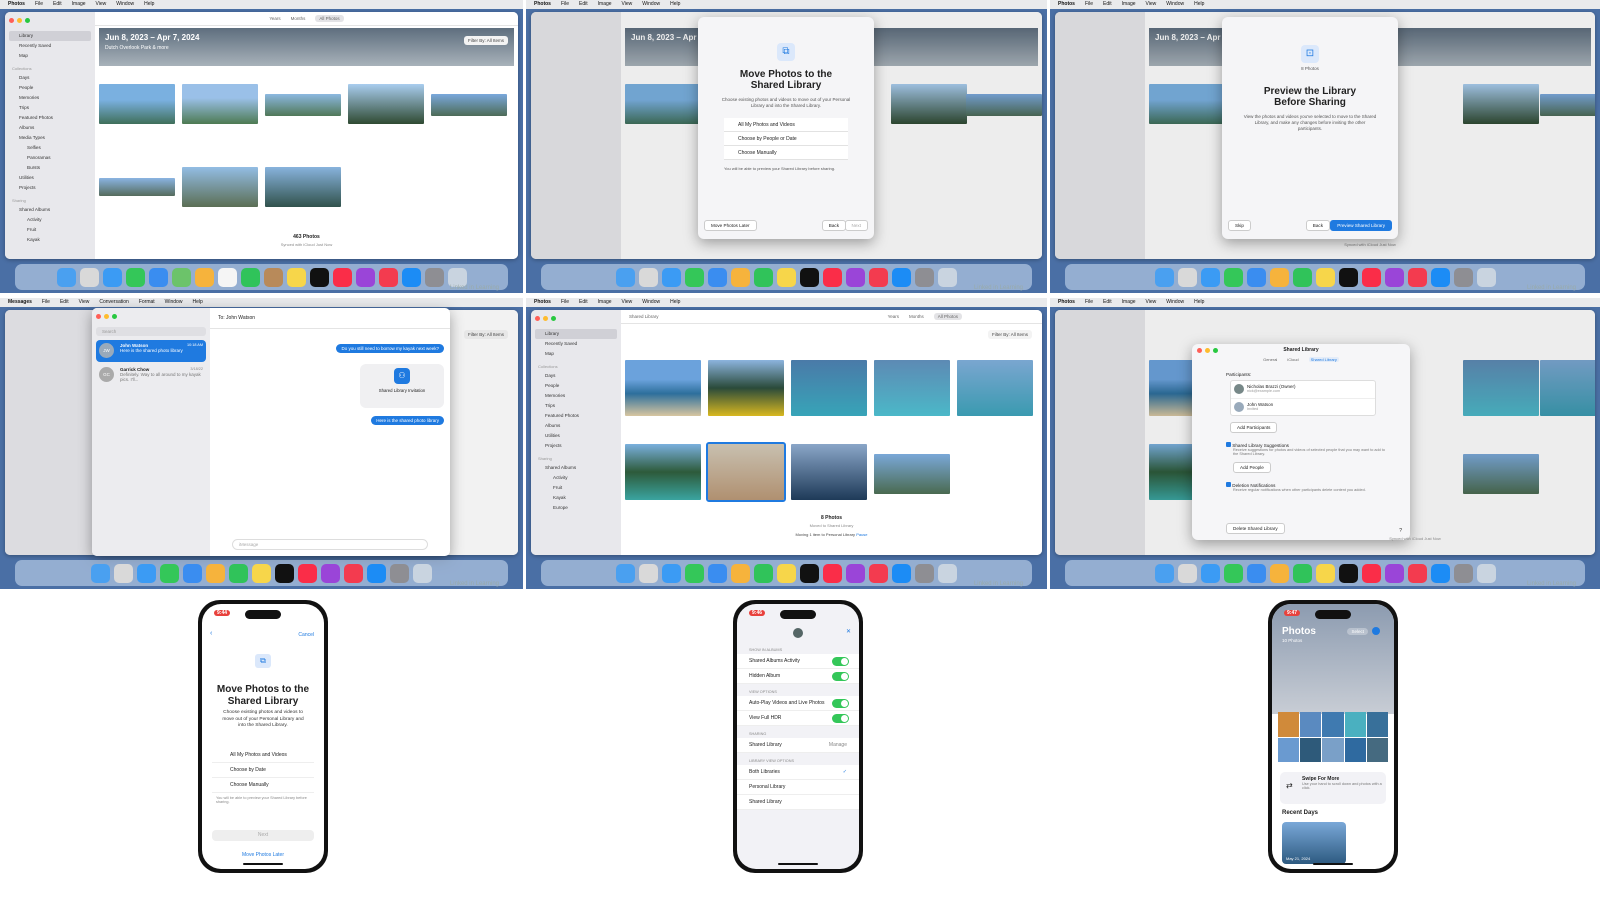 The width and height of the screenshot is (1600, 899). Describe the element at coordinates (1228, 444) in the screenshot. I see `suggestions-checkbox` at that location.